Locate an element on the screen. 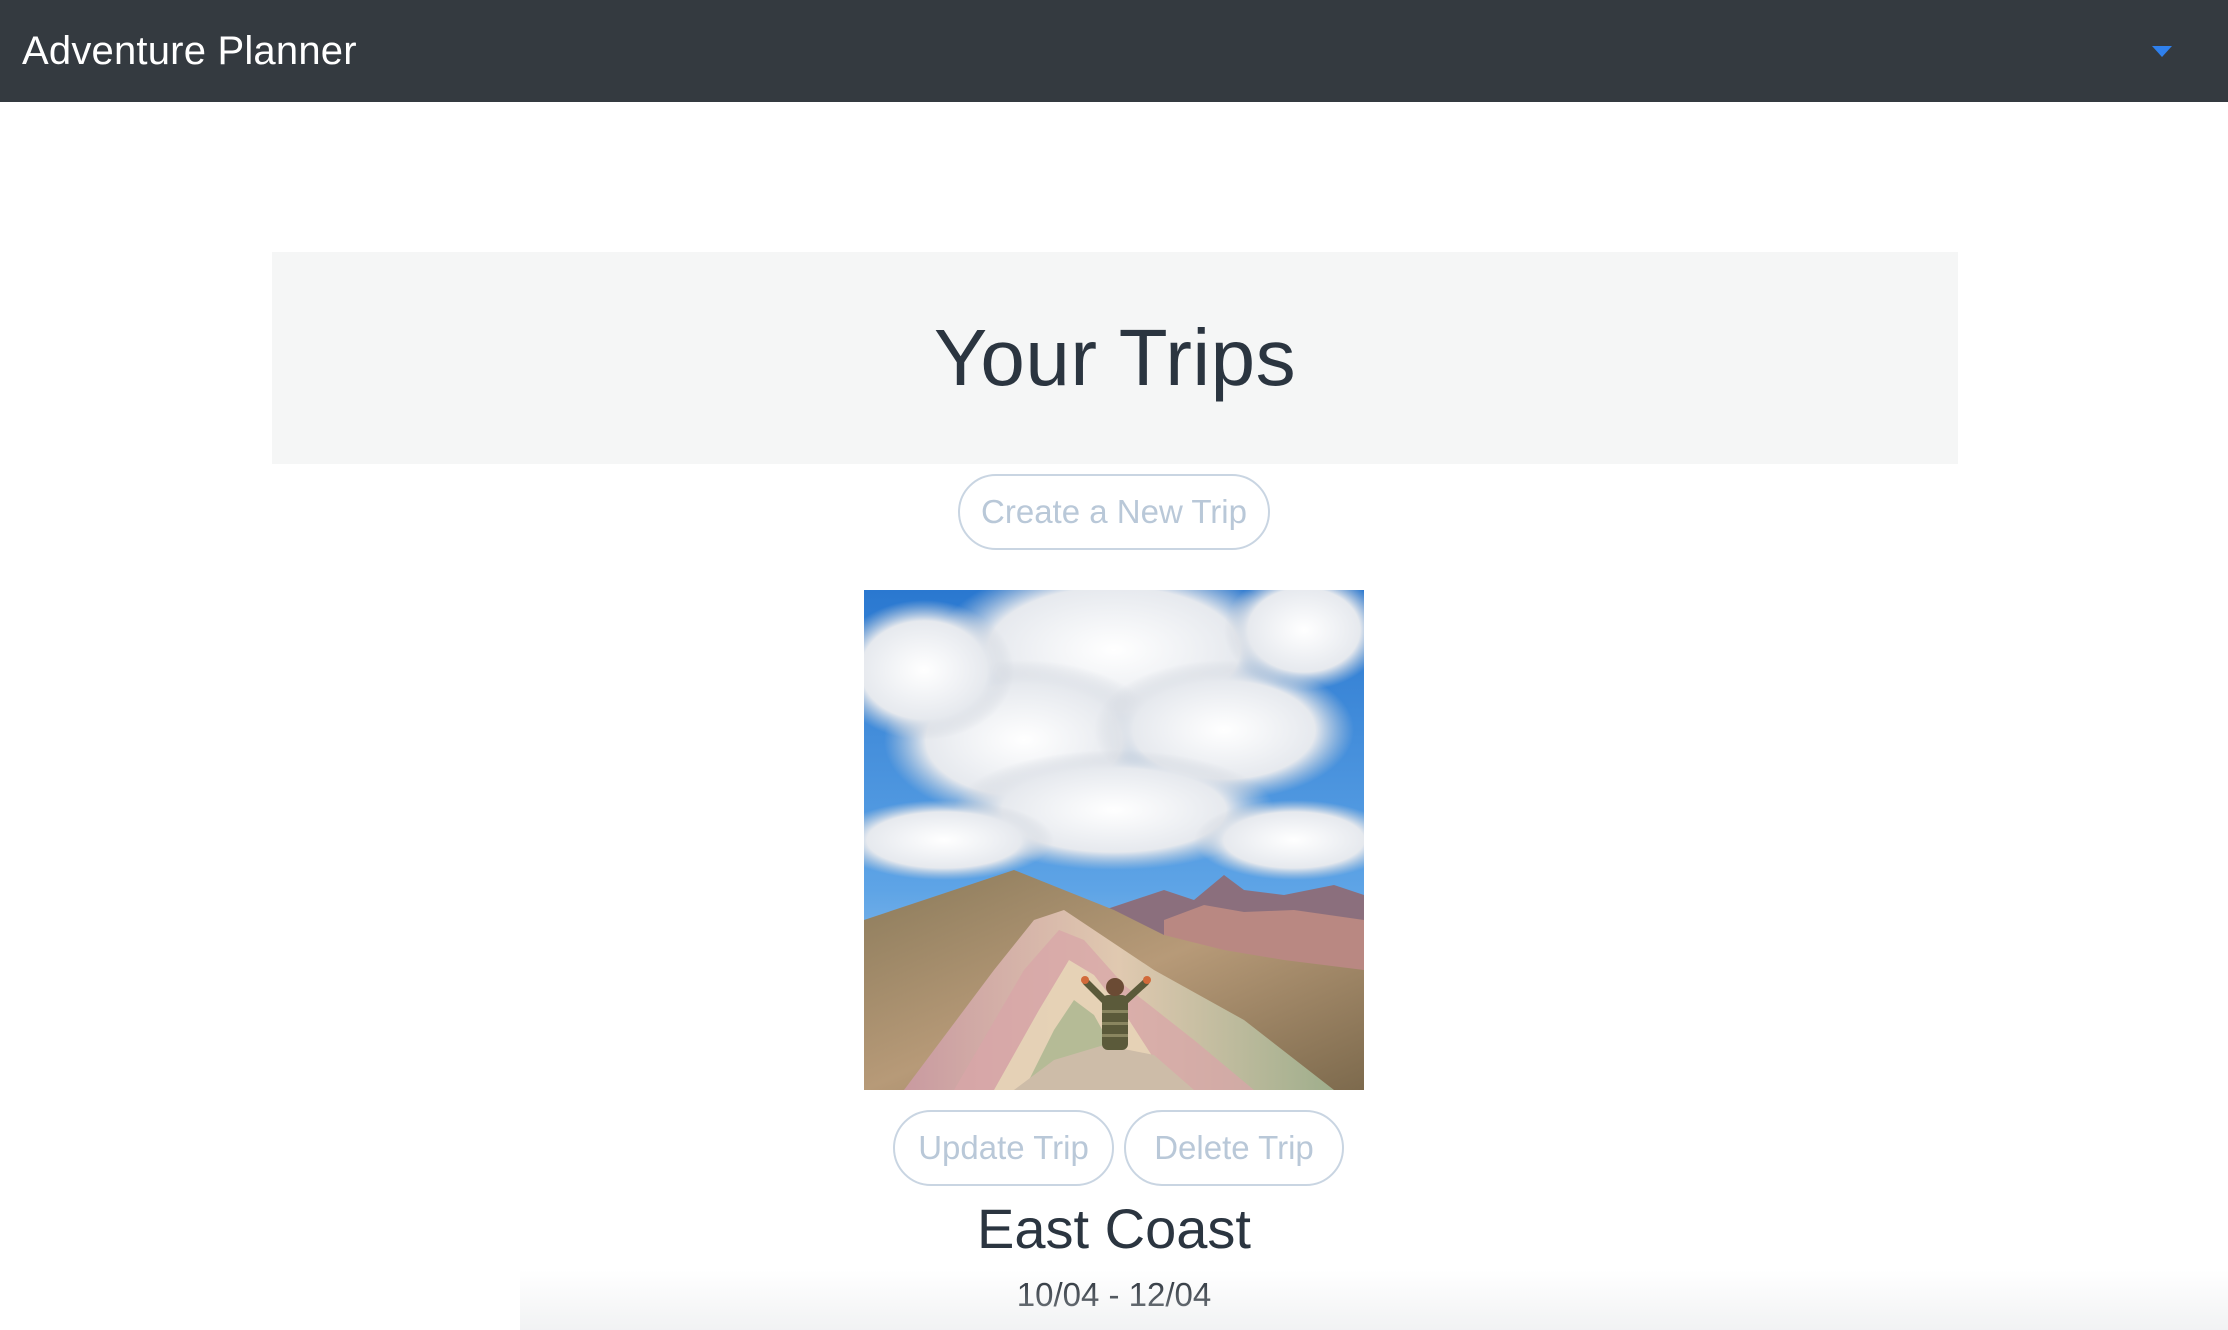 This screenshot has width=2228, height=1330. top-navbar: Adventure Planner is located at coordinates (1114, 51).